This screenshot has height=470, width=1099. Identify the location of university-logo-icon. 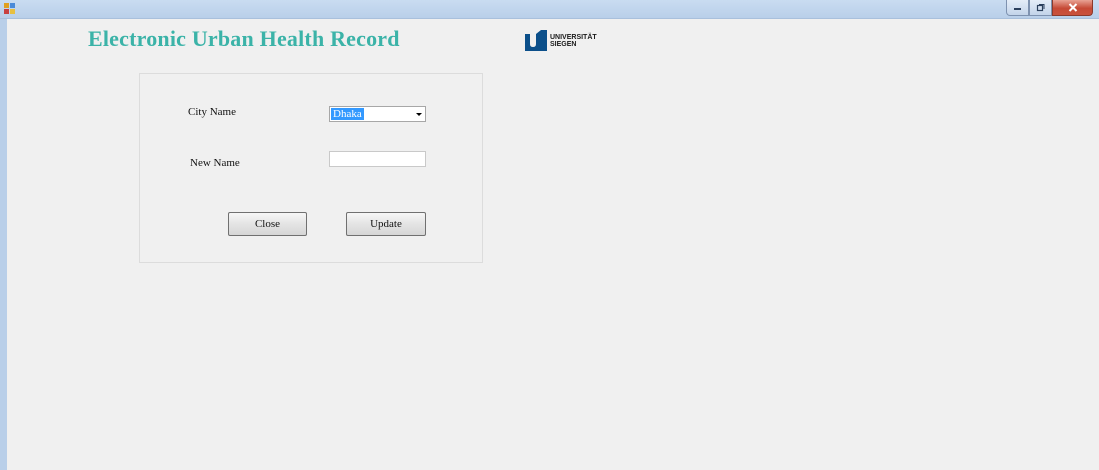
(536, 40).